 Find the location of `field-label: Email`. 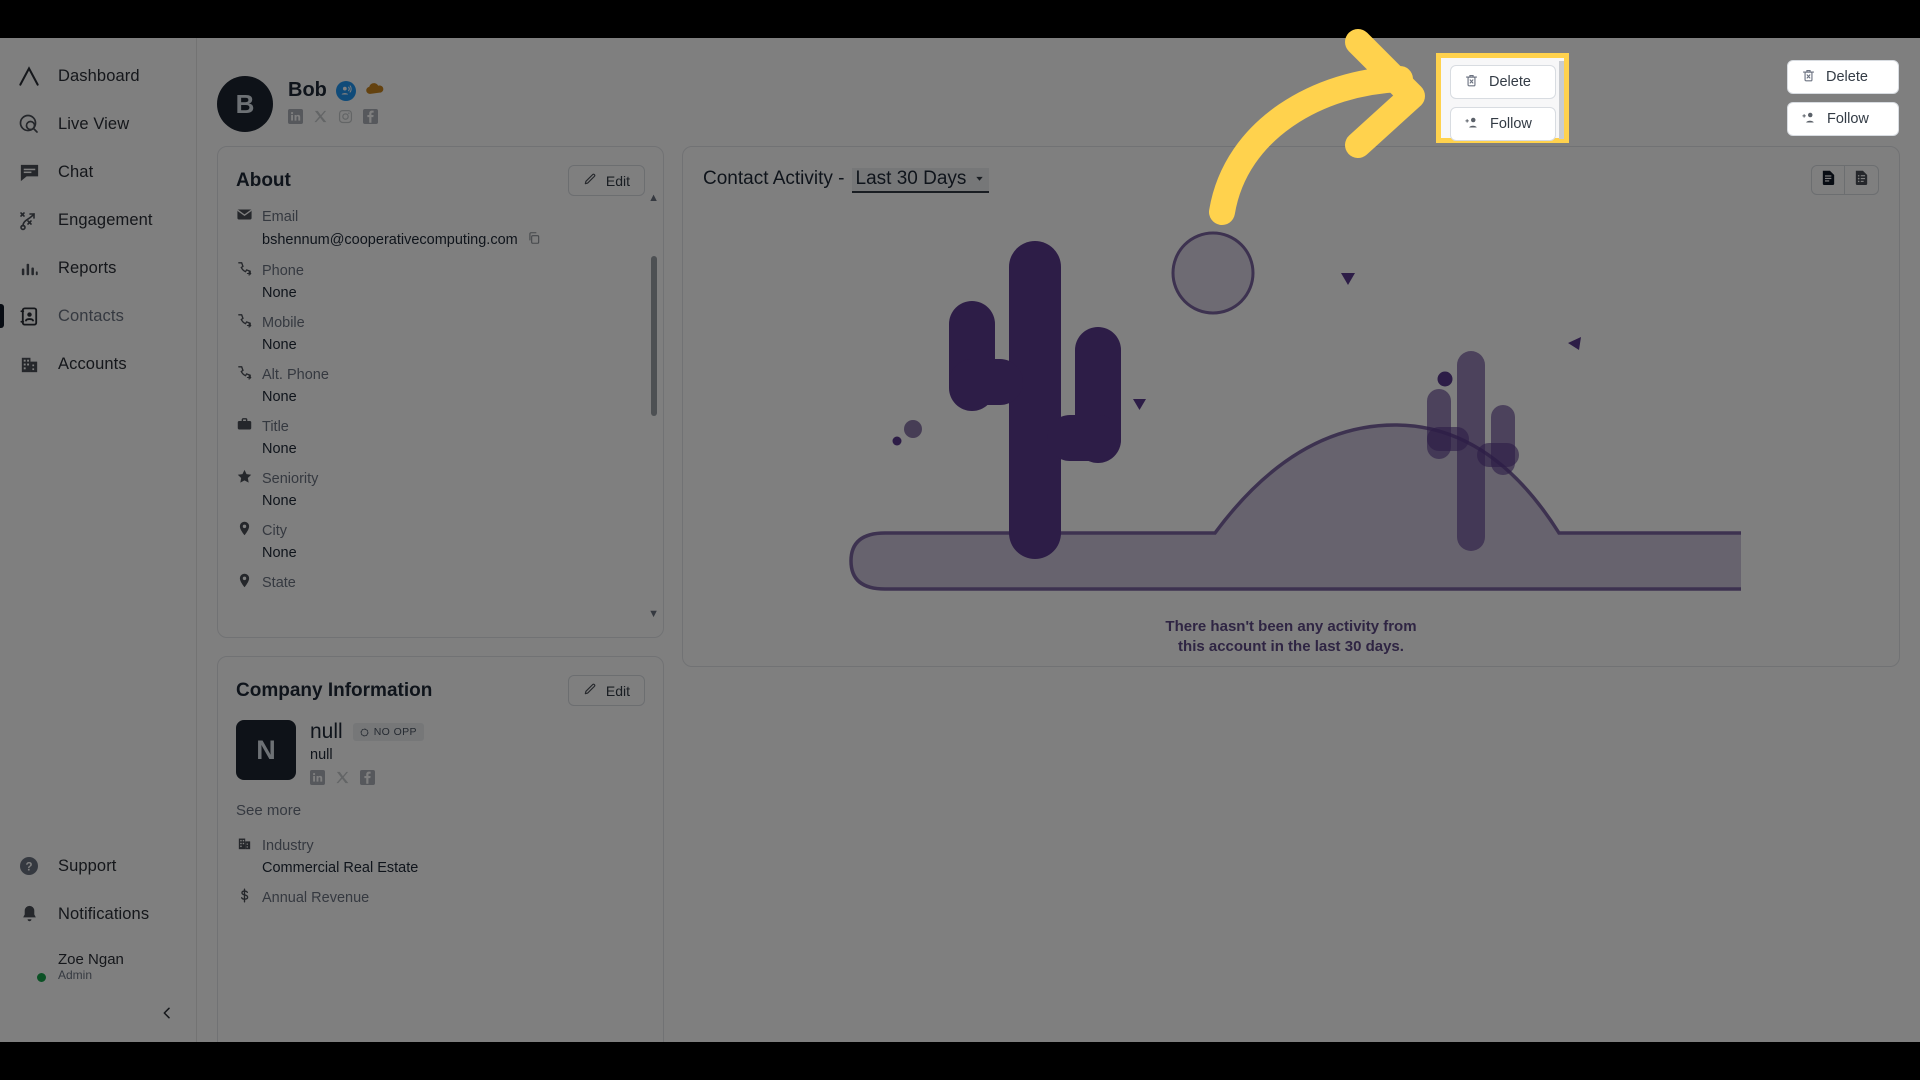

field-label: Email is located at coordinates (280, 216).